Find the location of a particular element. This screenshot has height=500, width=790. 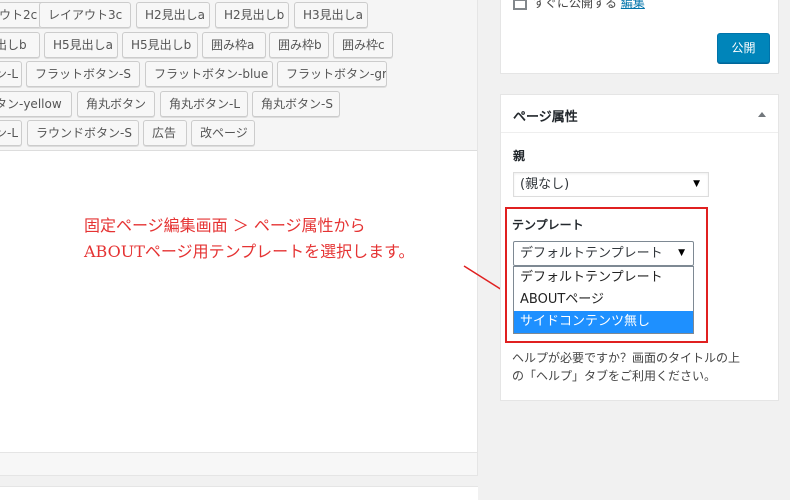

template-option-default: デフォルトテンプレート is located at coordinates (603, 278).